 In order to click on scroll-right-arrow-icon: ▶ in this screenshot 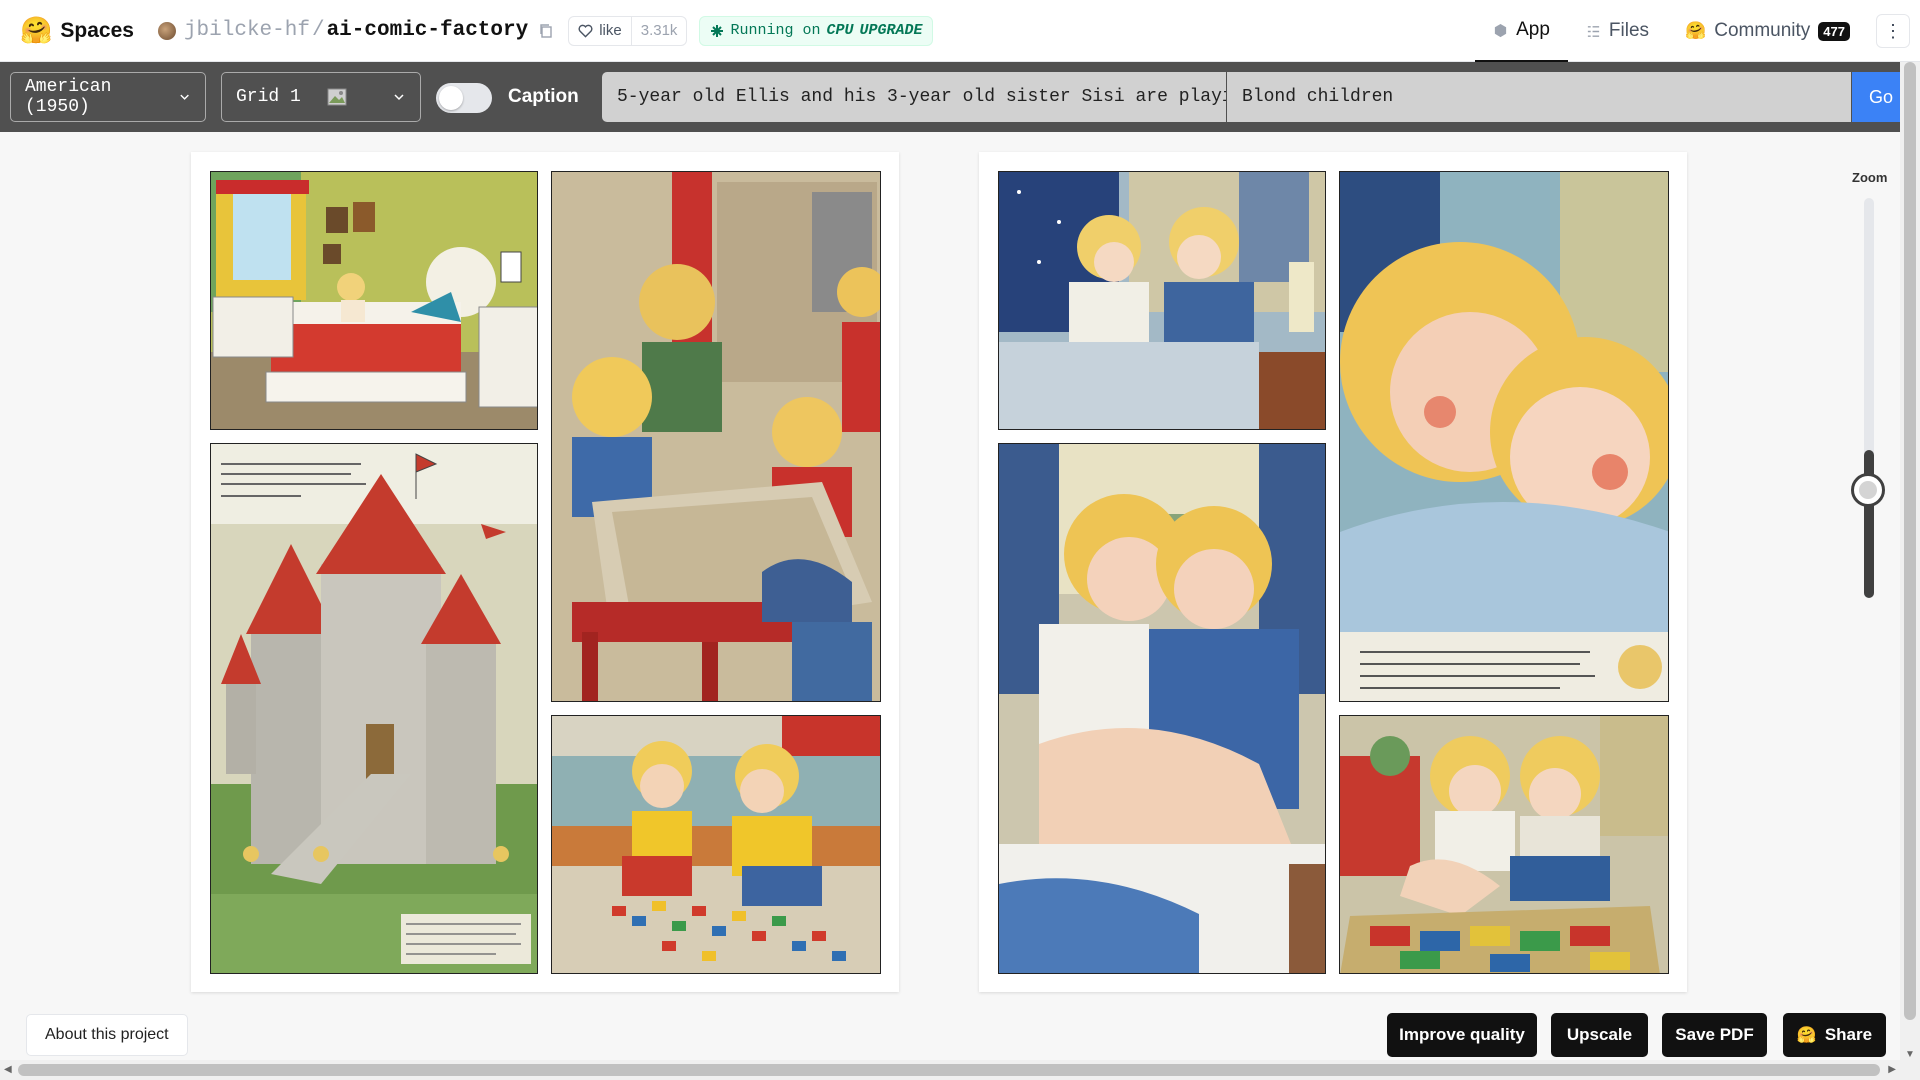, I will do `click(1892, 1069)`.